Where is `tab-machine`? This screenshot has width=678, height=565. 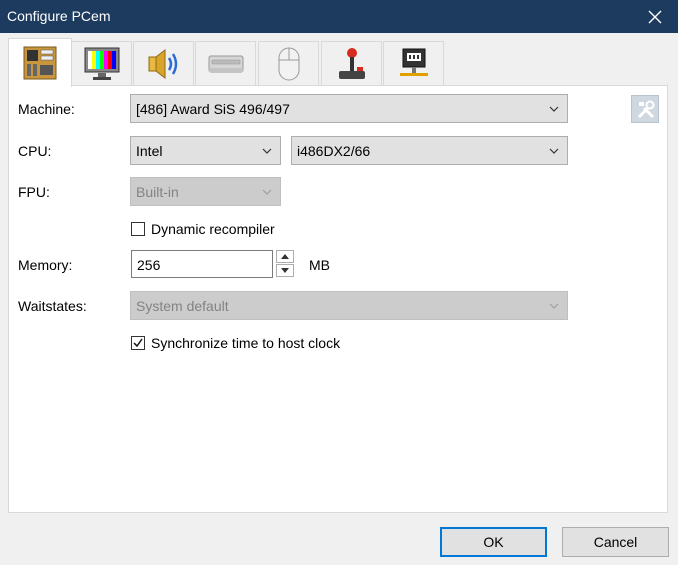
tab-machine is located at coordinates (40, 62).